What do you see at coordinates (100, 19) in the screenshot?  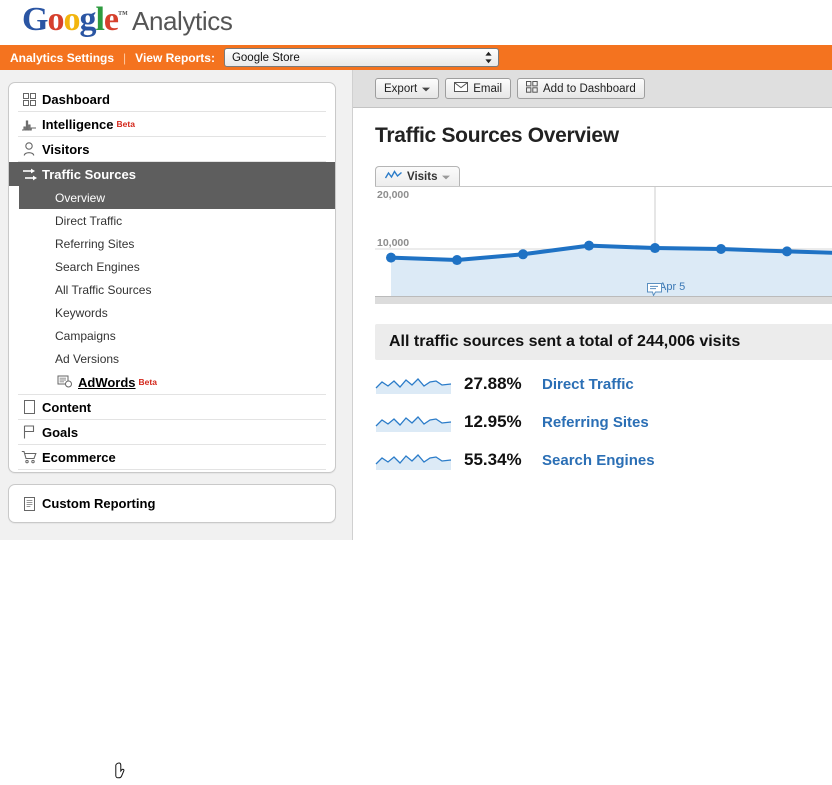 I see `logo-letter-l: l` at bounding box center [100, 19].